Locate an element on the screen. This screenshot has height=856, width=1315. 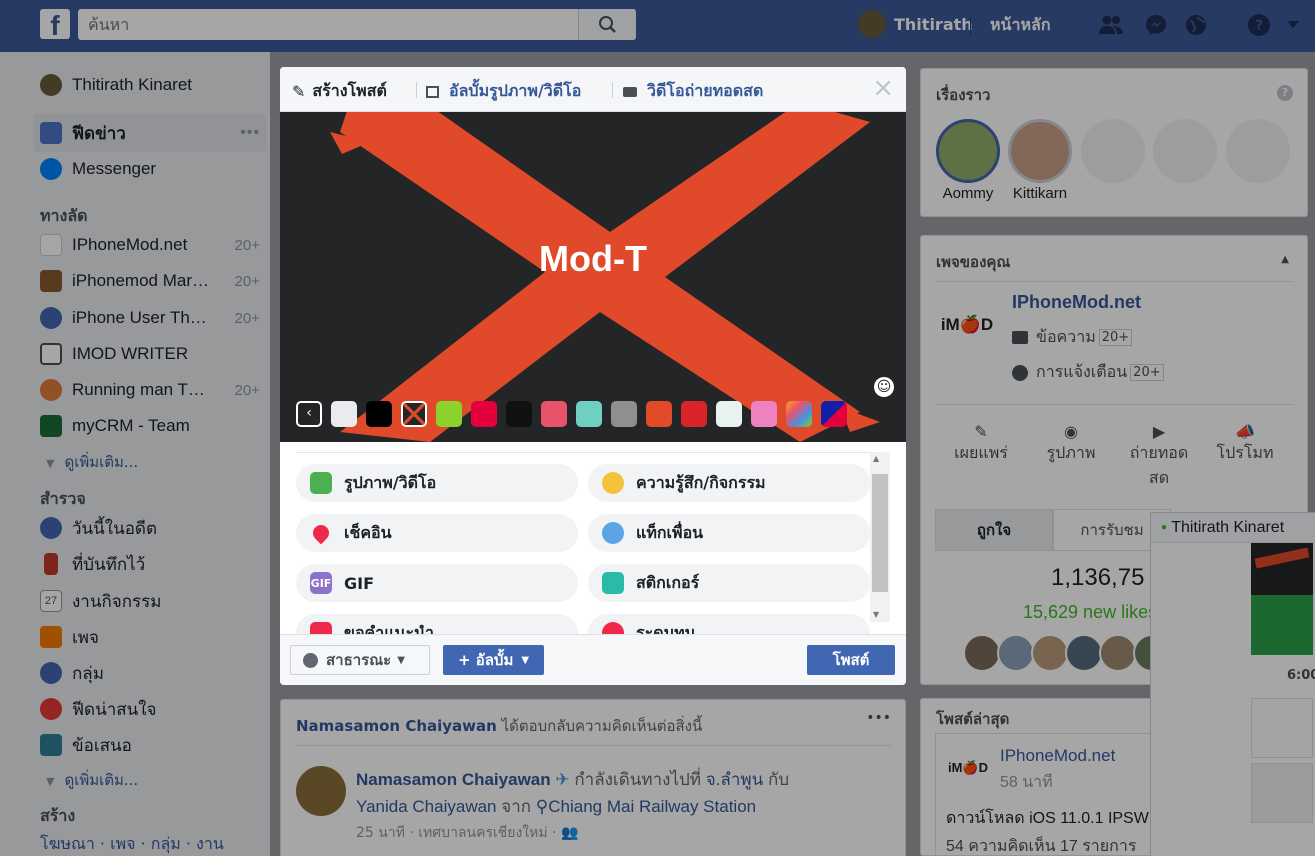
help-icon: ? is located at coordinates (1285, 93).